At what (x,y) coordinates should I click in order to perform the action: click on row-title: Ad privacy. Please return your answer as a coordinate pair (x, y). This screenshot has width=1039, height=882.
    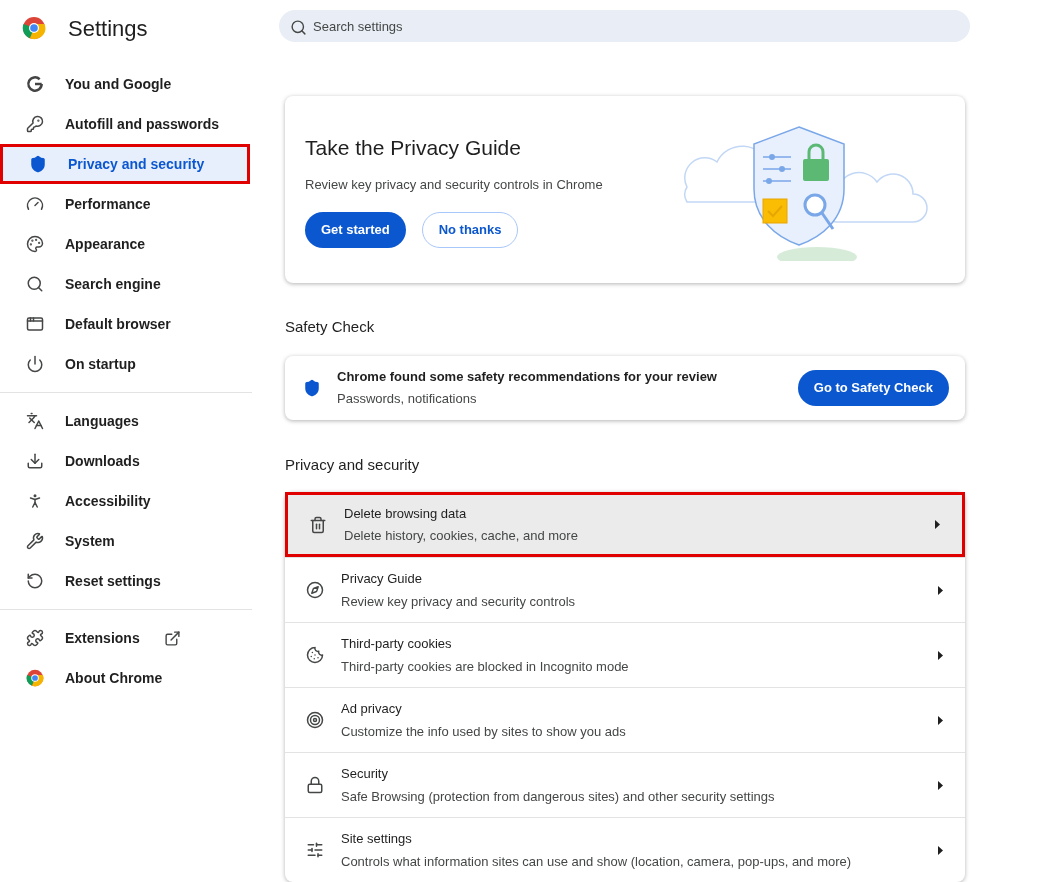
    Looking at the image, I should click on (372, 709).